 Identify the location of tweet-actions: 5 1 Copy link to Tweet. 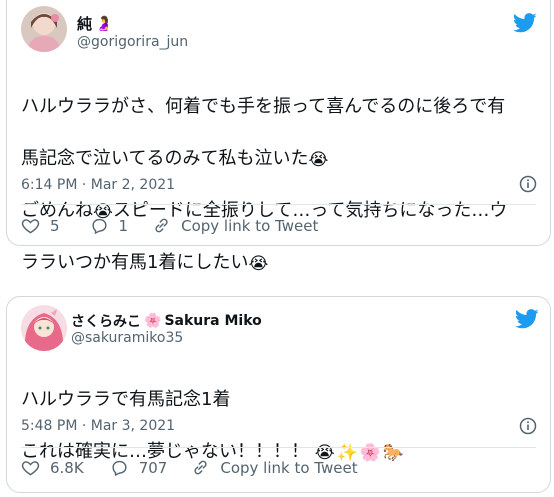
(169, 225).